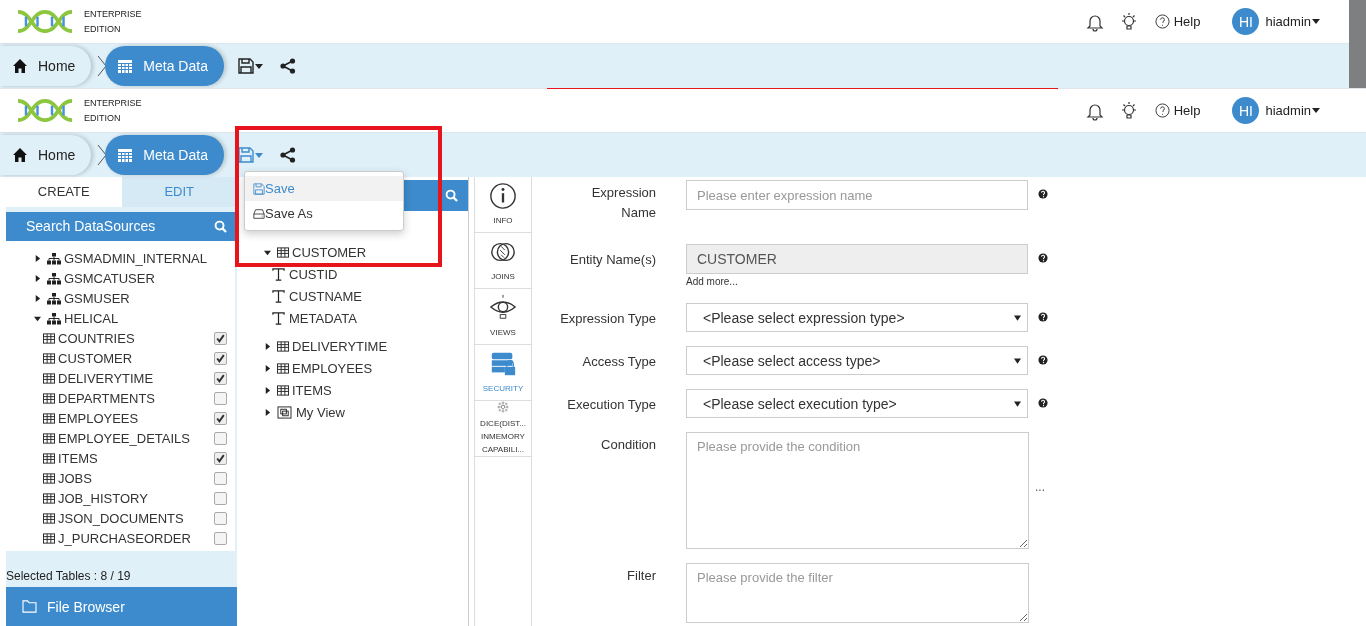  What do you see at coordinates (857, 490) in the screenshot?
I see `text-area: Please provide the condition` at bounding box center [857, 490].